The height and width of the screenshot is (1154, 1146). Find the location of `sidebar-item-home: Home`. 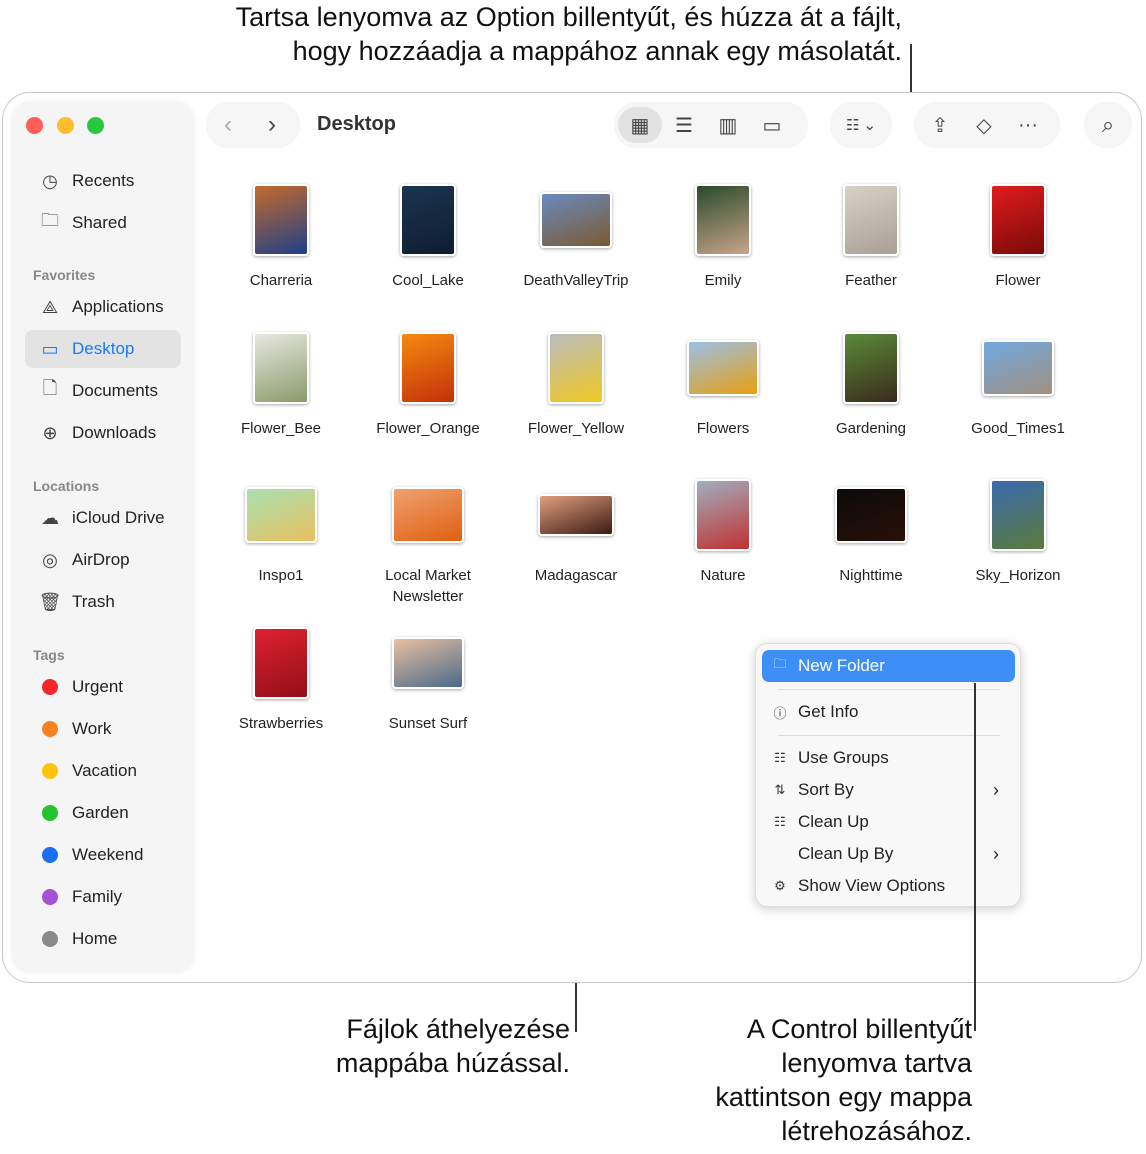

sidebar-item-home: Home is located at coordinates (103, 939).